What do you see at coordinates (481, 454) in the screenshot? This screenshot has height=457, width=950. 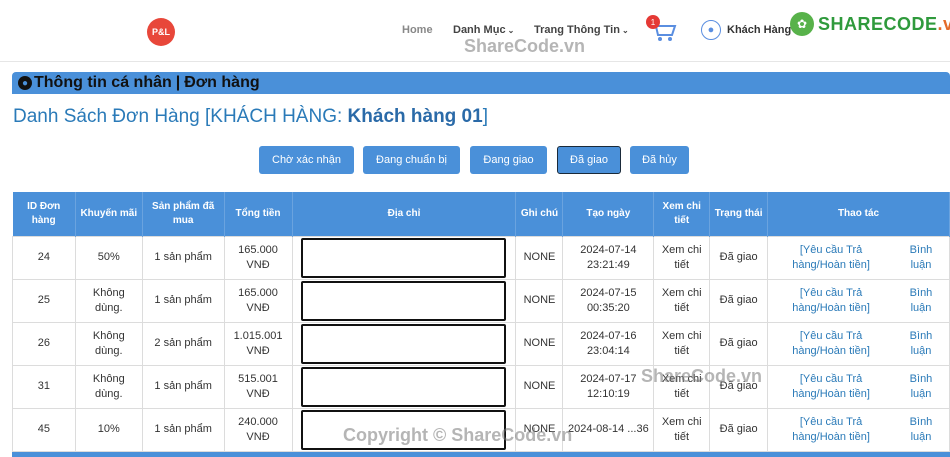 I see `table-footer-strip` at bounding box center [481, 454].